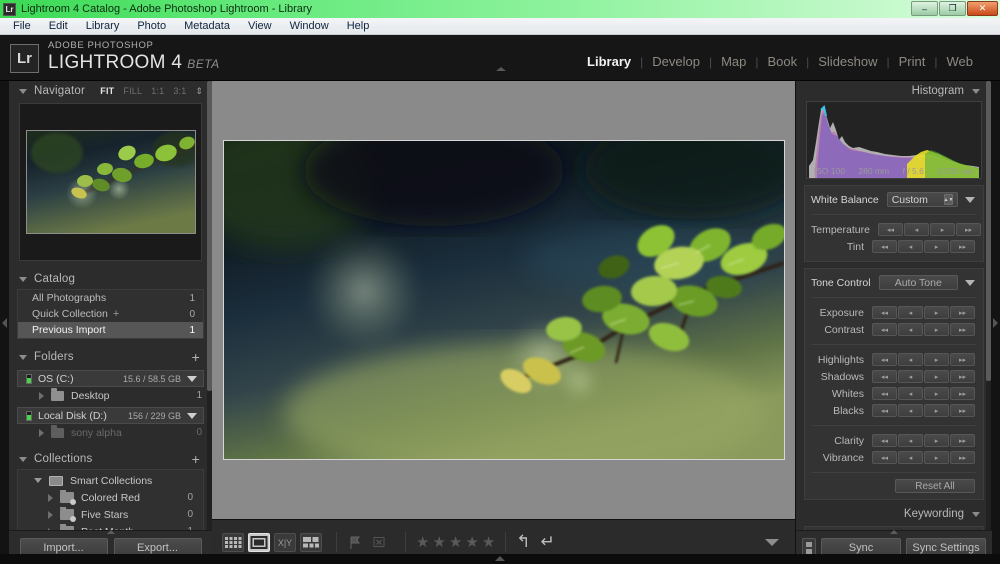 This screenshot has height=564, width=1000. What do you see at coordinates (884, 312) in the screenshot?
I see `exposure-far-left-button: ◂◂` at bounding box center [884, 312].